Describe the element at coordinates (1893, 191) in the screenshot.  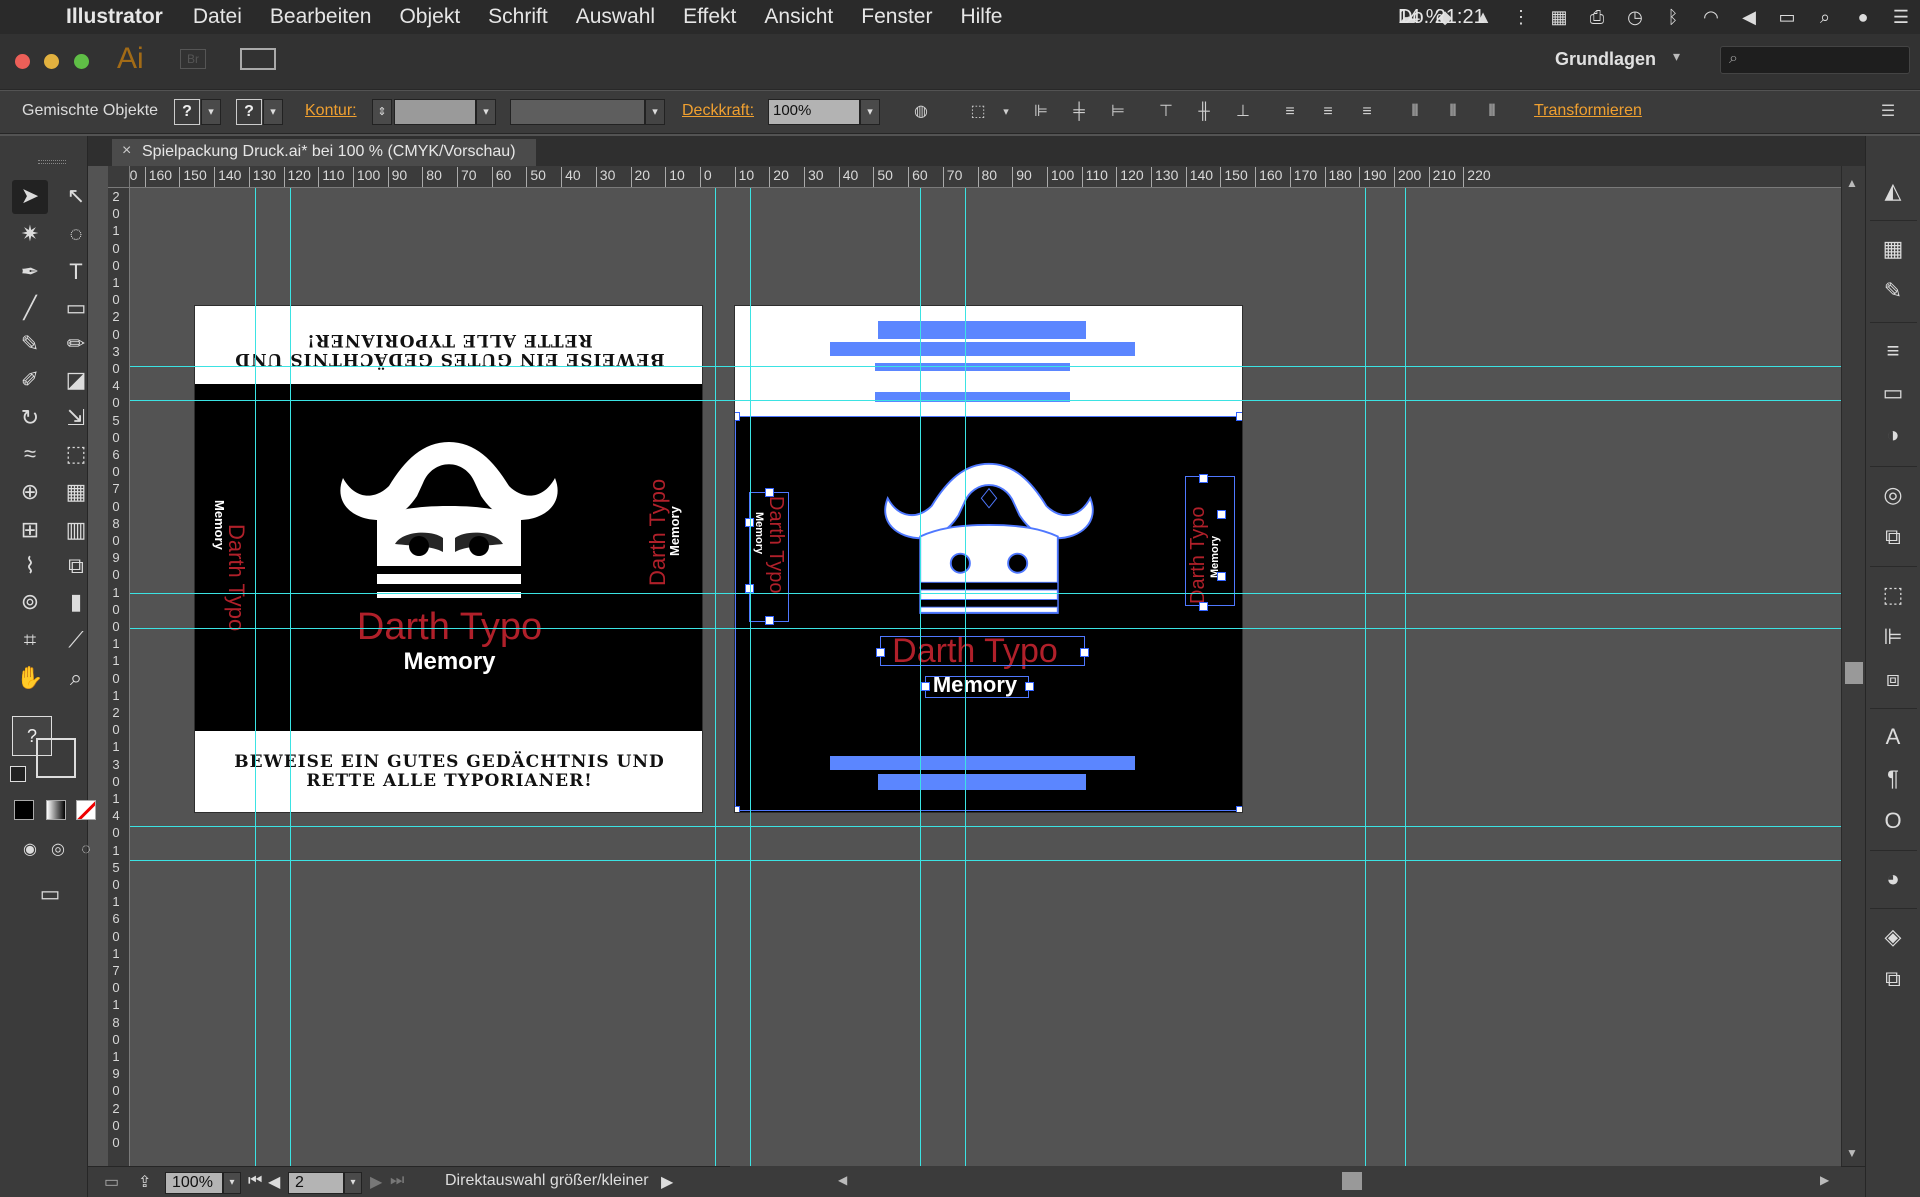
I see `color-guide-icon: ◭` at that location.